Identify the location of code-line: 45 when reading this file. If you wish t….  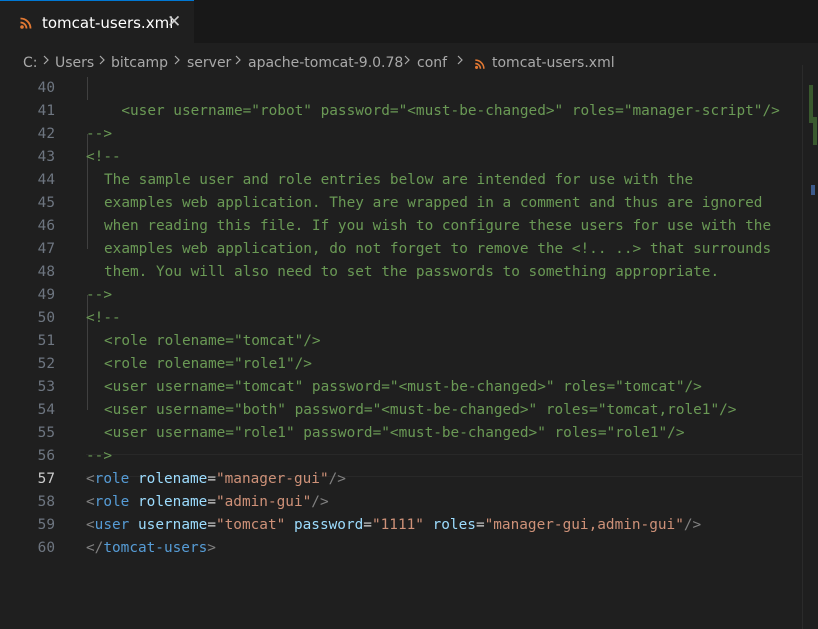
(401, 201).